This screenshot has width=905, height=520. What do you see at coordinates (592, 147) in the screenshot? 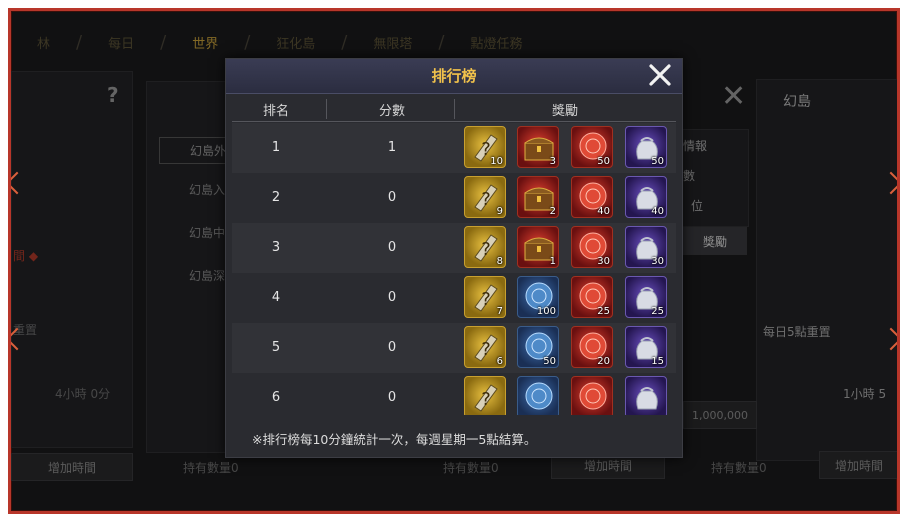
I see `red-coin-icon: 50` at bounding box center [592, 147].